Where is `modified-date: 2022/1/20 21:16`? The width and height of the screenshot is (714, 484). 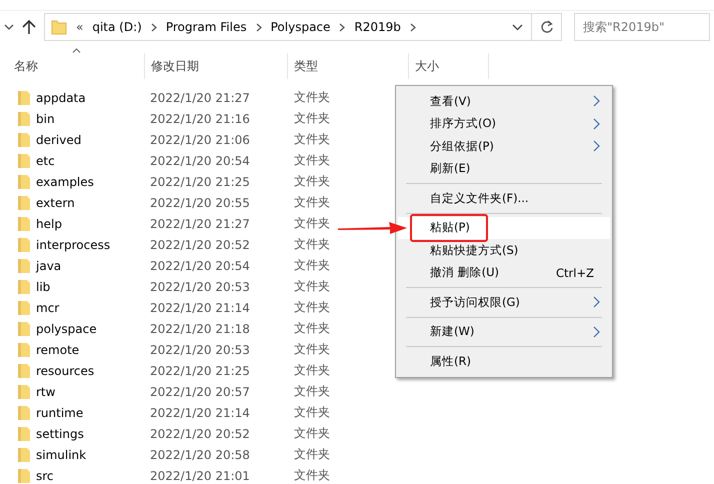
modified-date: 2022/1/20 21:16 is located at coordinates (200, 119).